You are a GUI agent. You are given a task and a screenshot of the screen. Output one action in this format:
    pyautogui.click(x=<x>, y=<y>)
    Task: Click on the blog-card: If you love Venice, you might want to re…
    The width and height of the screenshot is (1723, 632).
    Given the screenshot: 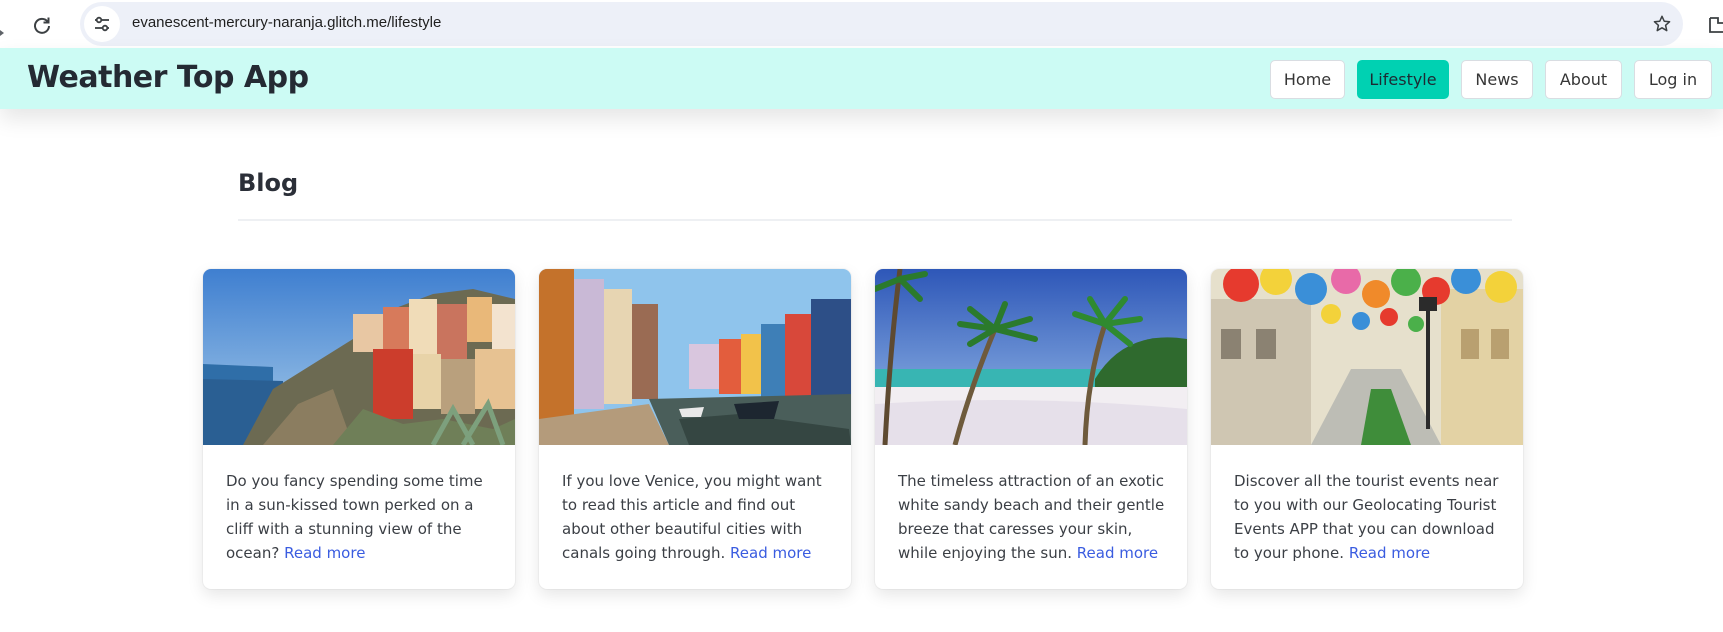 What is the action you would take?
    pyautogui.click(x=695, y=429)
    